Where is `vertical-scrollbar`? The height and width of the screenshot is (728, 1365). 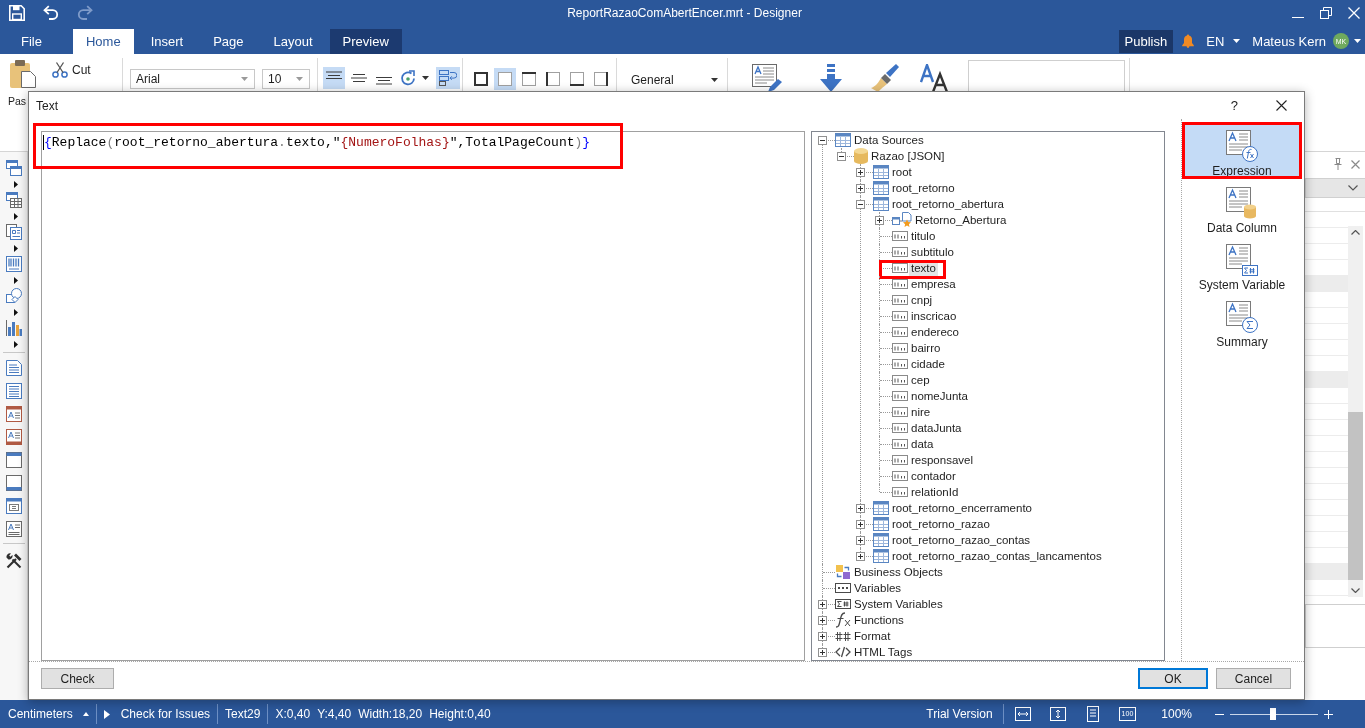
vertical-scrollbar is located at coordinates (1355, 411).